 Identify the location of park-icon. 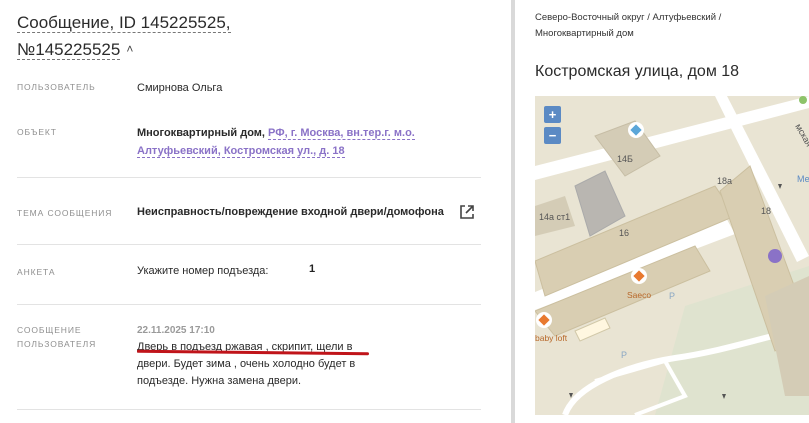
(803, 100).